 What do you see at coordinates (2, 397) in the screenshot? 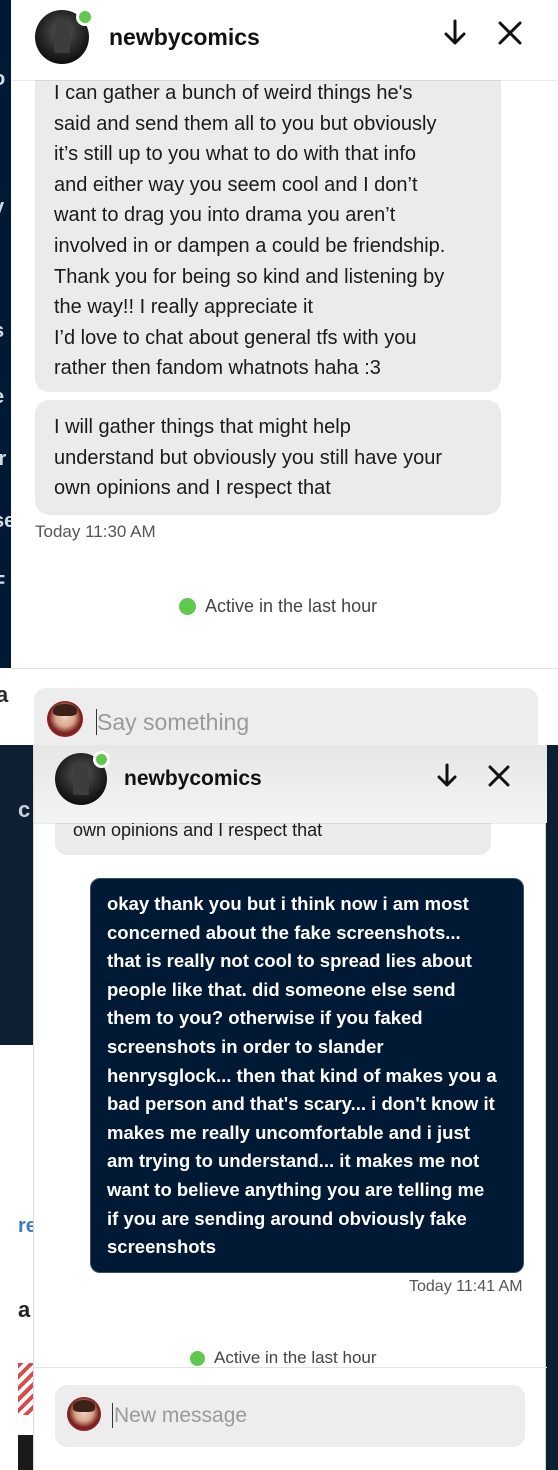
I see `background-text: e` at bounding box center [2, 397].